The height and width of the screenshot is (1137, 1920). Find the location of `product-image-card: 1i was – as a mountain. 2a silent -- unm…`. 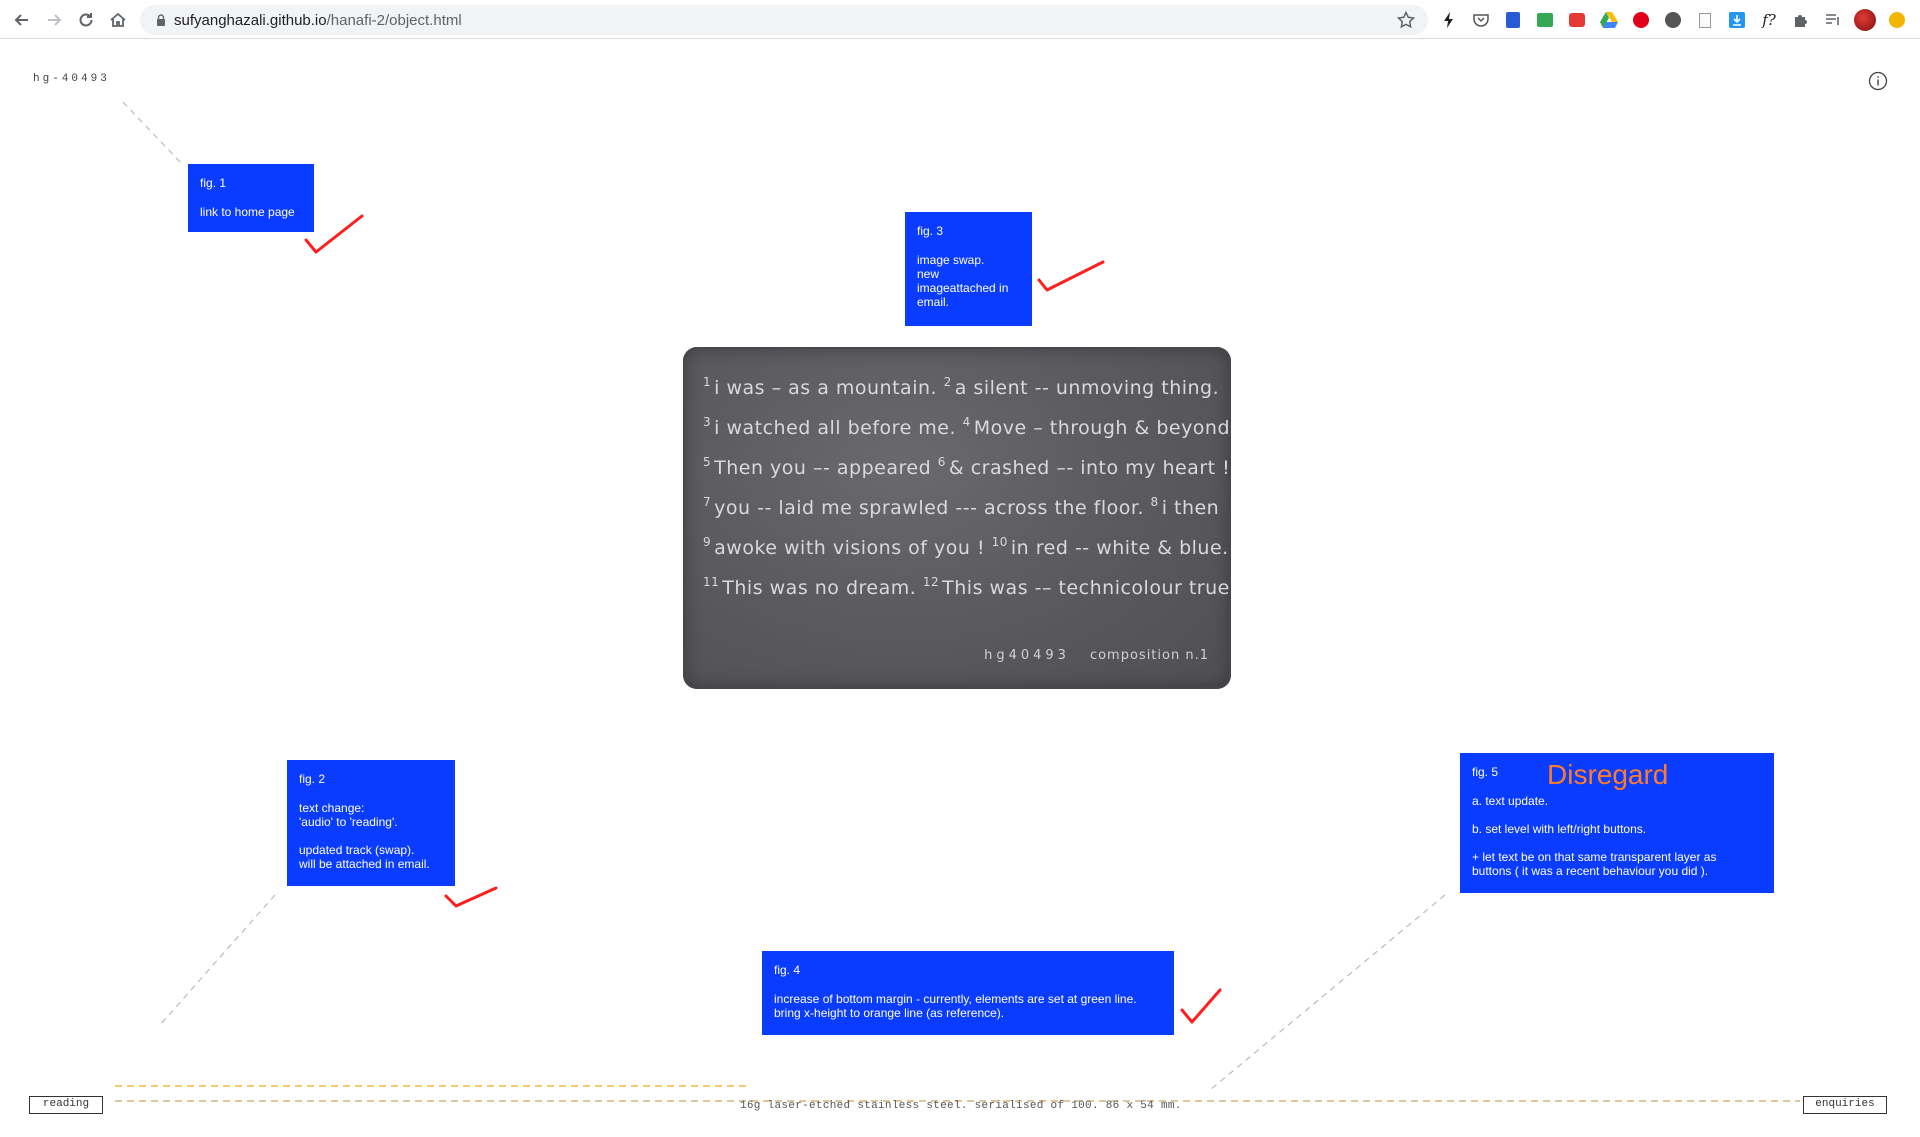

product-image-card: 1i was – as a mountain. 2a silent -- unm… is located at coordinates (957, 518).